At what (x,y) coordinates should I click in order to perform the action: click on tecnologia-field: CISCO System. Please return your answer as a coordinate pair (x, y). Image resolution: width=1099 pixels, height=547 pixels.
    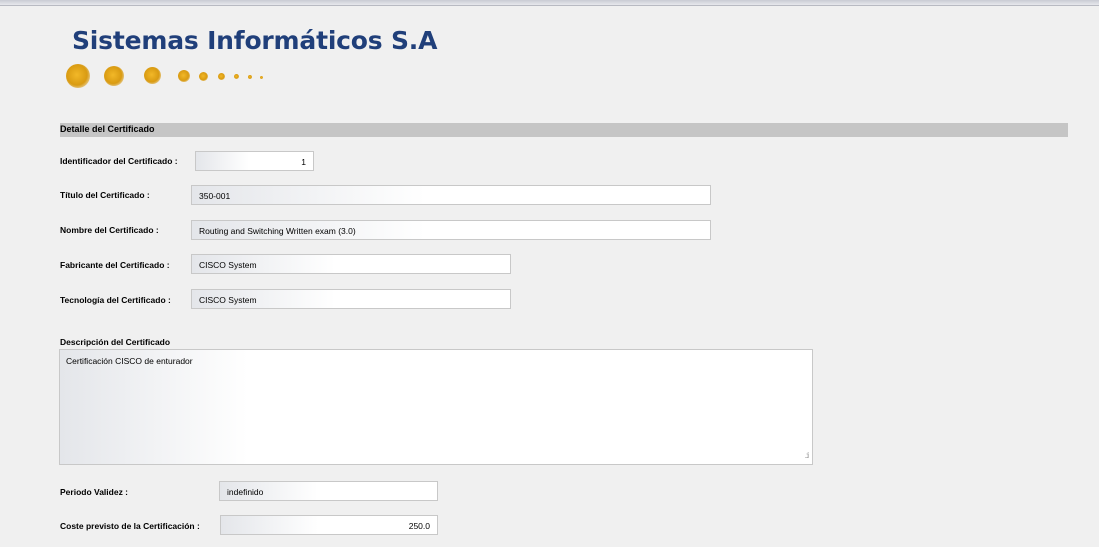
    Looking at the image, I should click on (351, 299).